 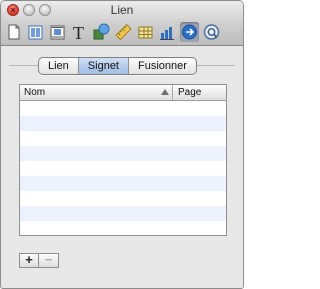 I want to click on inspector-toolbar: T, so click(x=122, y=32).